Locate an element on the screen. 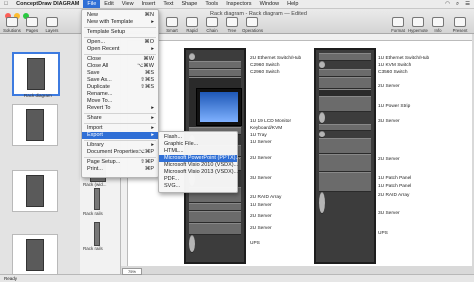  lcd-monitor is located at coordinates (219, 107).